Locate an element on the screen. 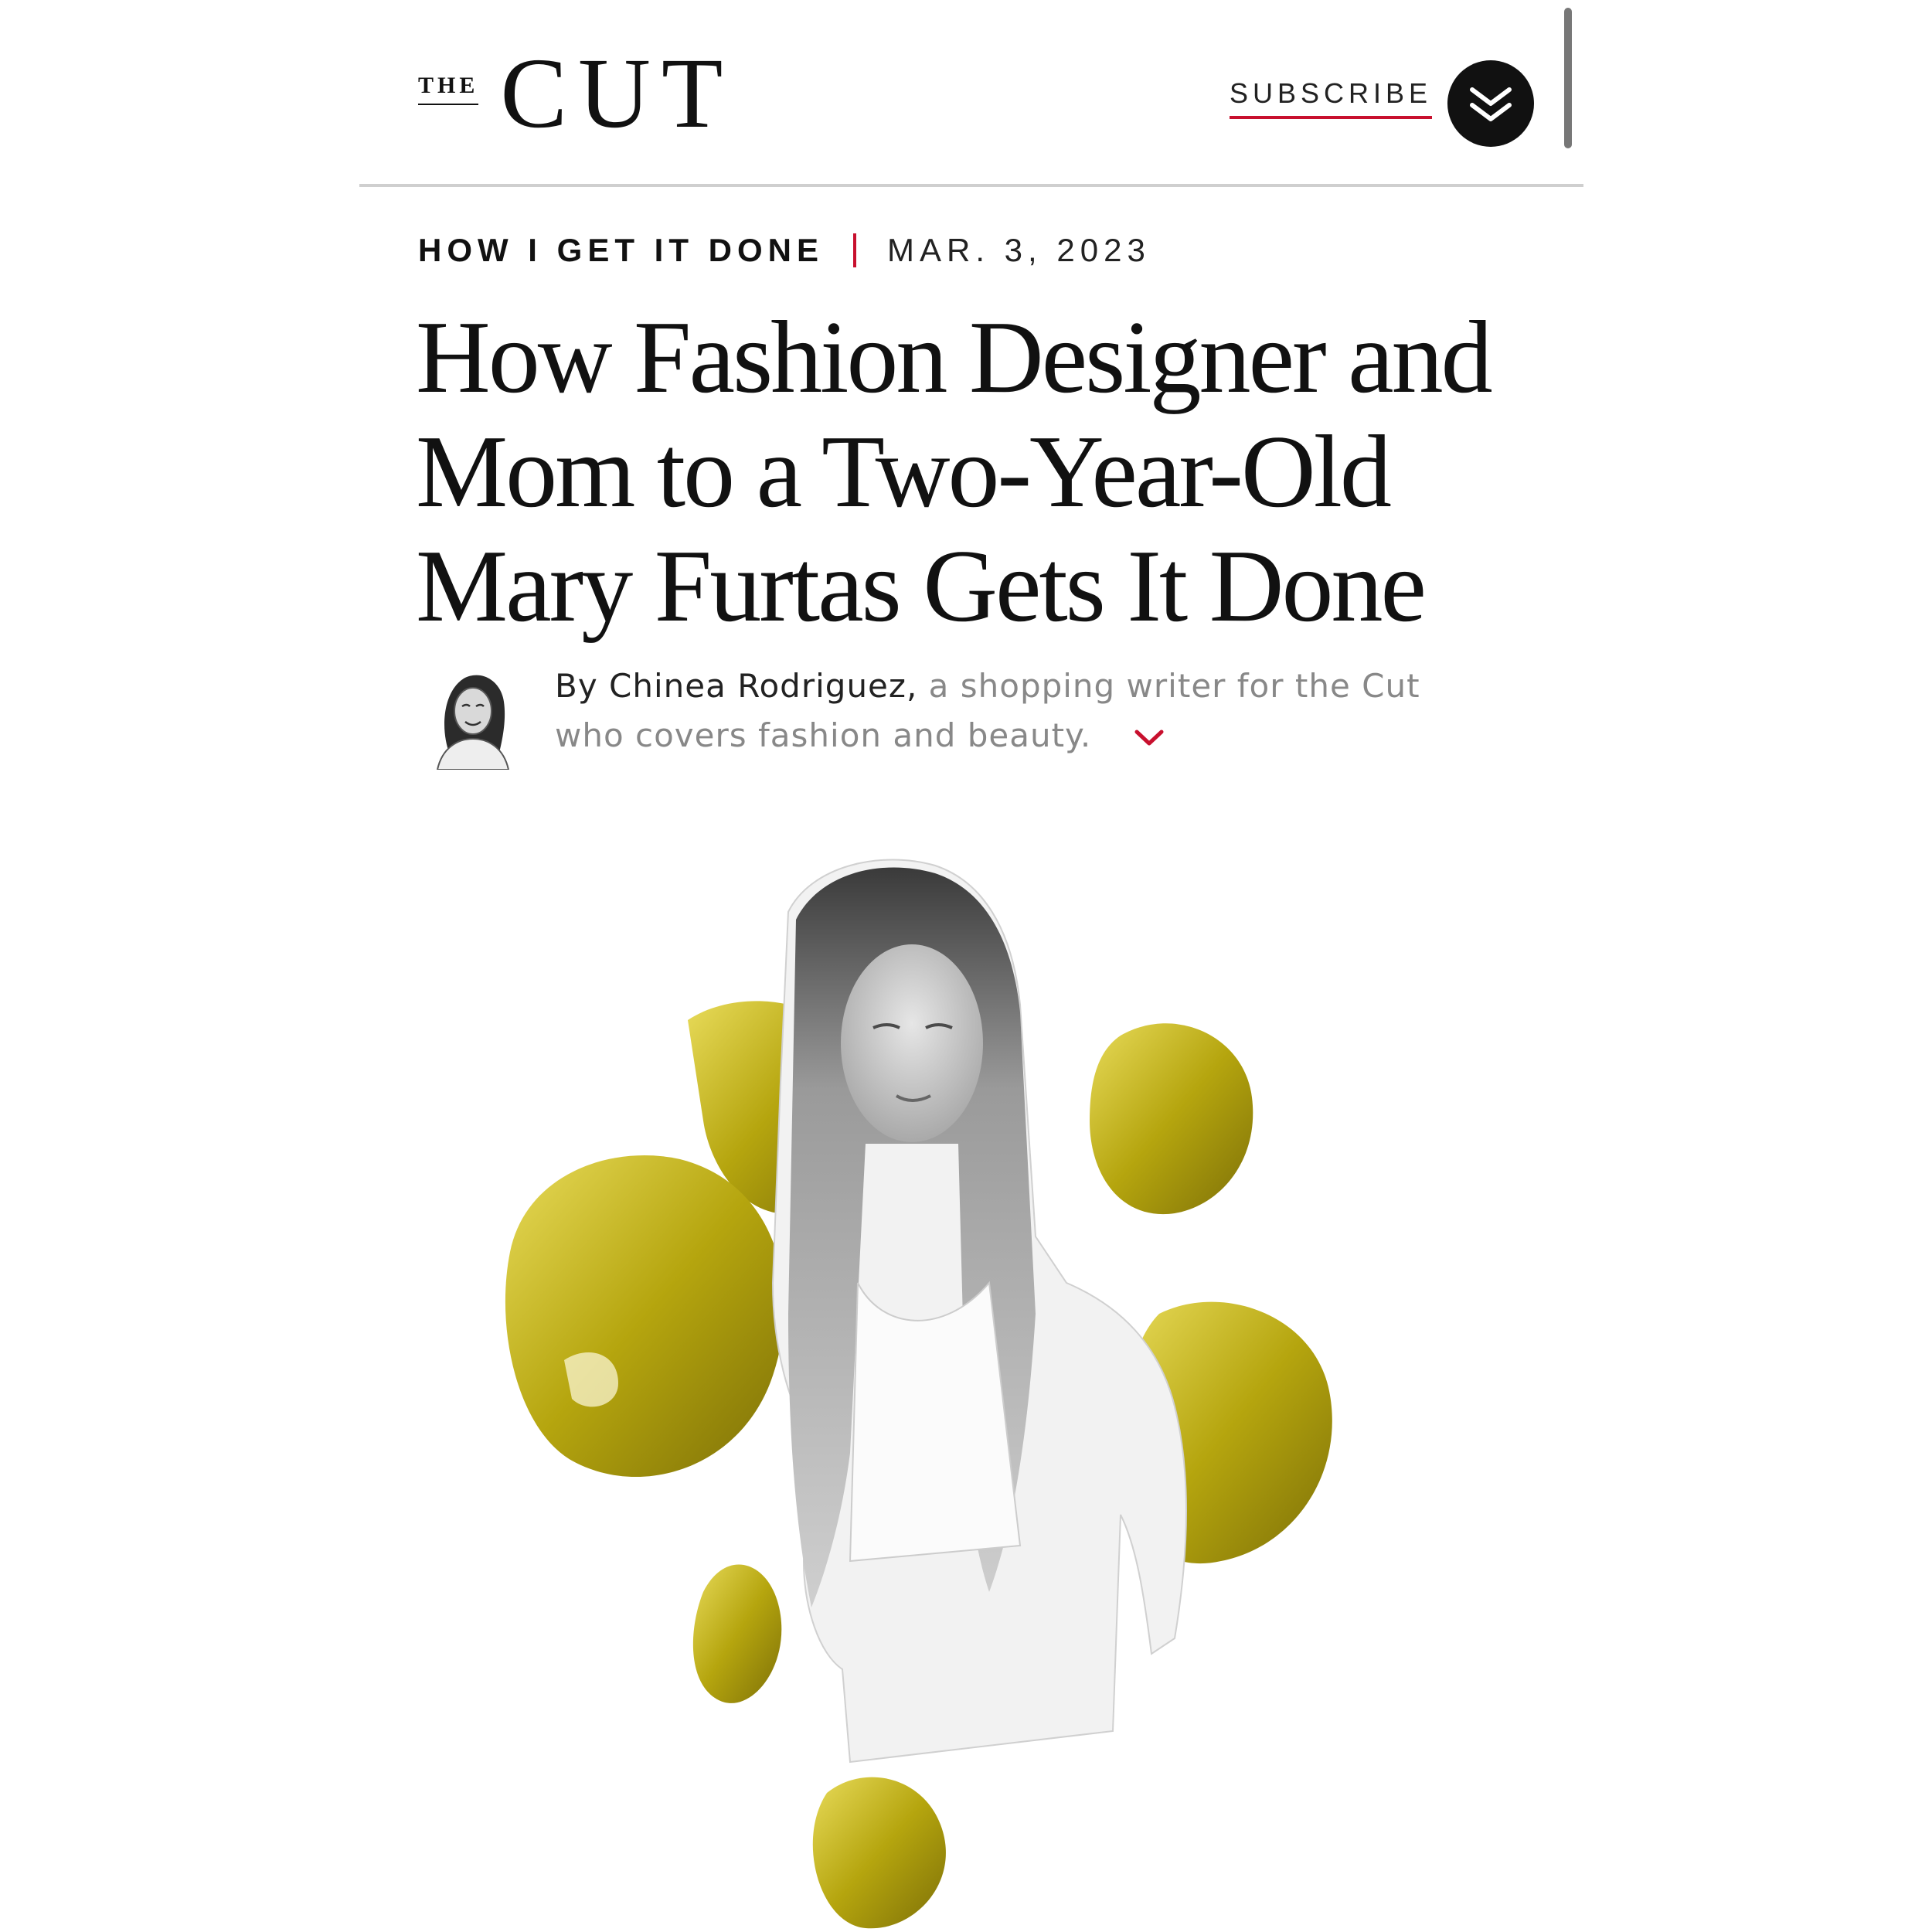  rubric-separator is located at coordinates (855, 250).